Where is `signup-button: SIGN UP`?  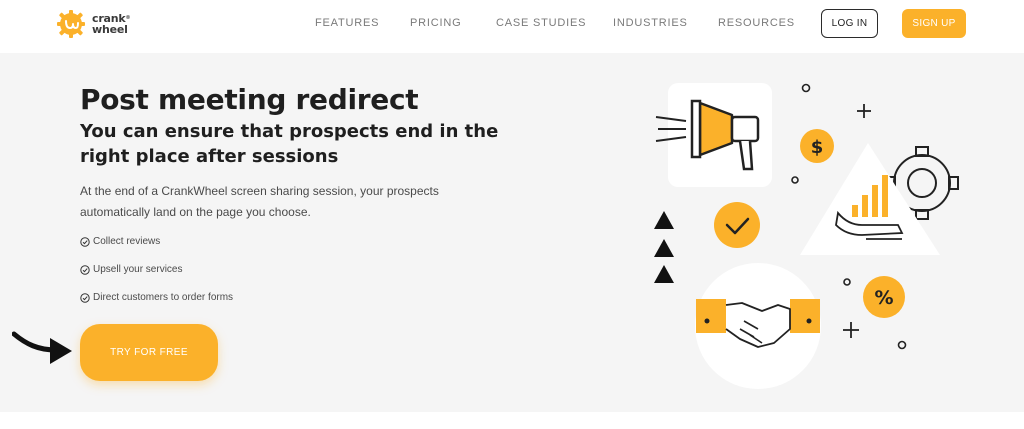 signup-button: SIGN UP is located at coordinates (934, 23).